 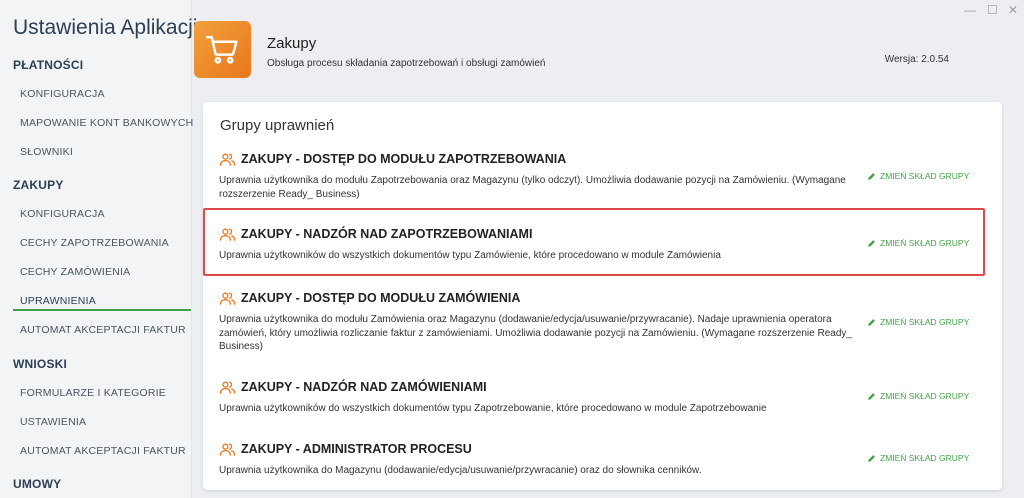 What do you see at coordinates (105, 27) in the screenshot?
I see `app-title: Ustawienia Aplikacji` at bounding box center [105, 27].